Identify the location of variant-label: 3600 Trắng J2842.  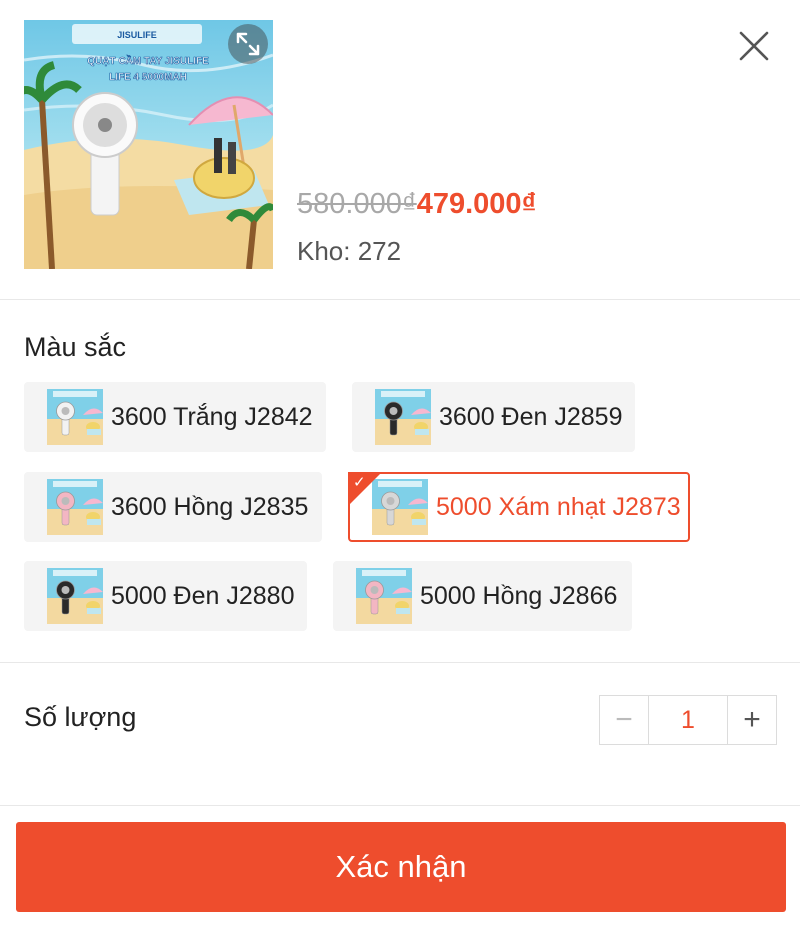
(212, 416).